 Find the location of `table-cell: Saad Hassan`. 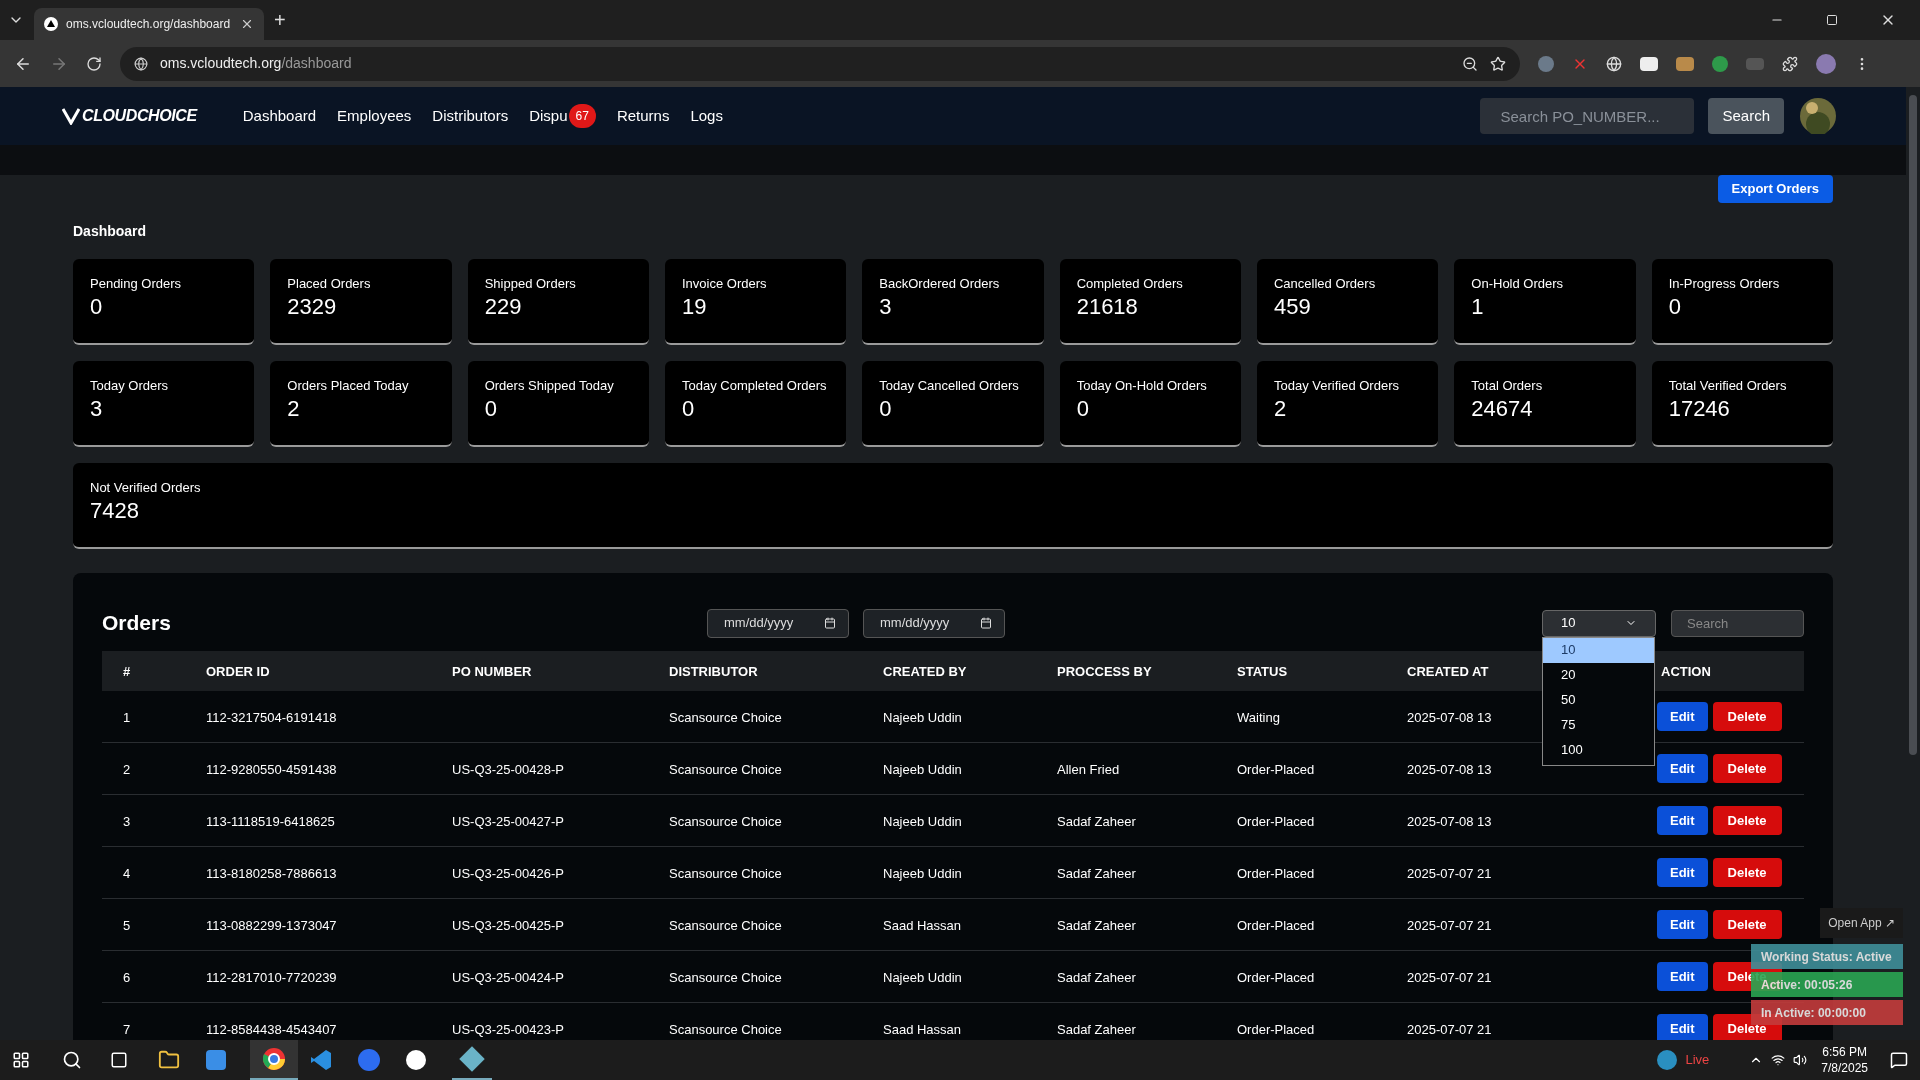

table-cell: Saad Hassan is located at coordinates (922, 1029).